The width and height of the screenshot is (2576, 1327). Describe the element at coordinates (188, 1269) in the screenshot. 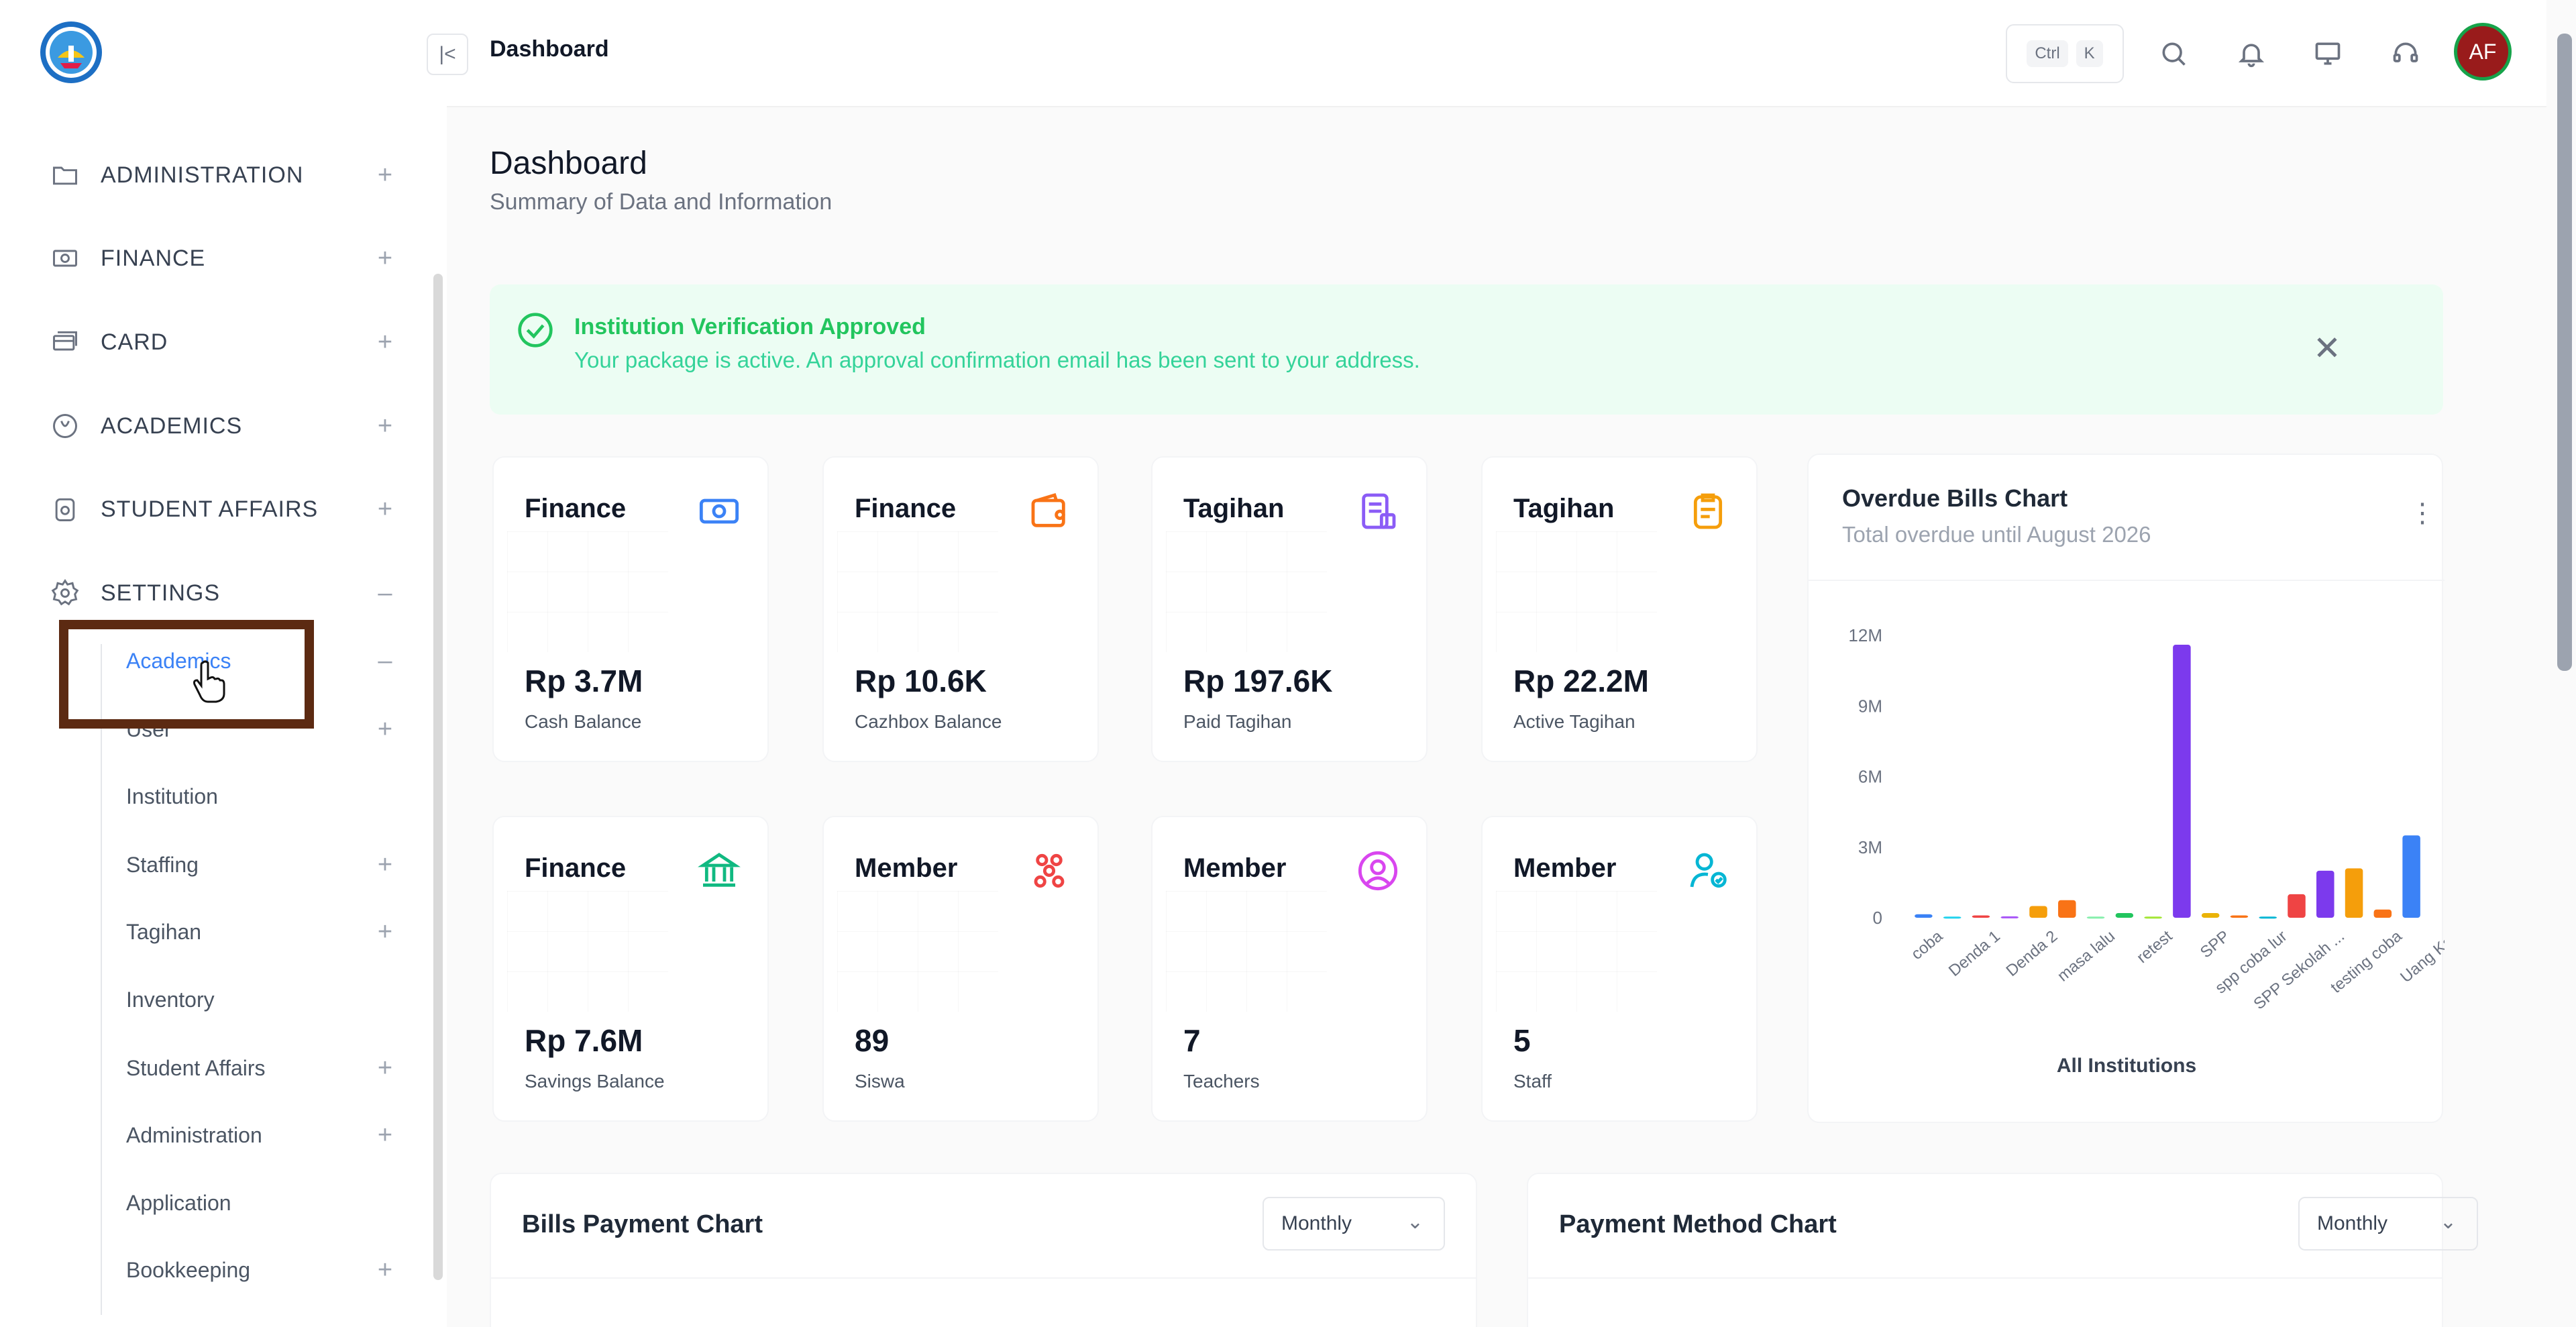

I see `subitem-label: Bookkeeping` at that location.